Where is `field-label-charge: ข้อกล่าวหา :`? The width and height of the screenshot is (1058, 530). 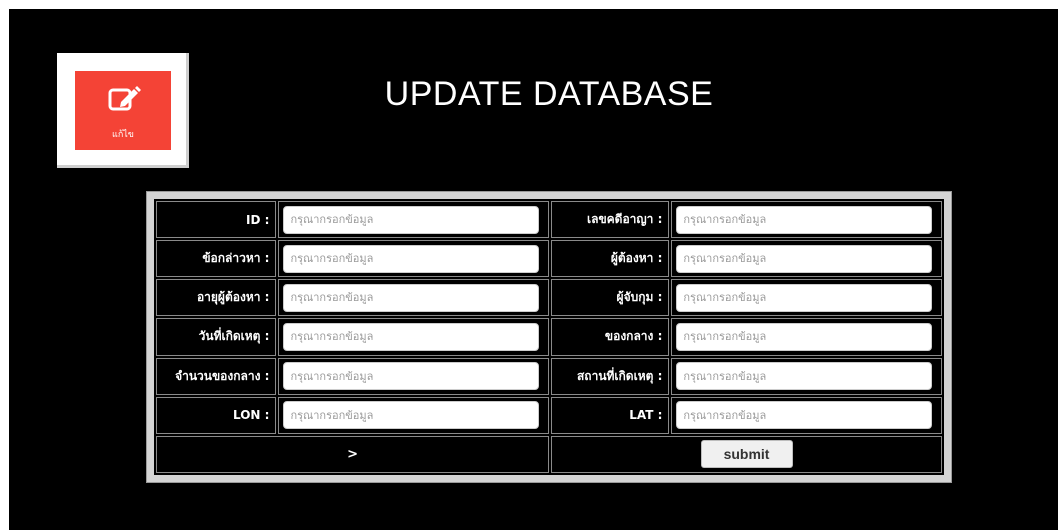 field-label-charge: ข้อกล่าวหา : is located at coordinates (216, 259).